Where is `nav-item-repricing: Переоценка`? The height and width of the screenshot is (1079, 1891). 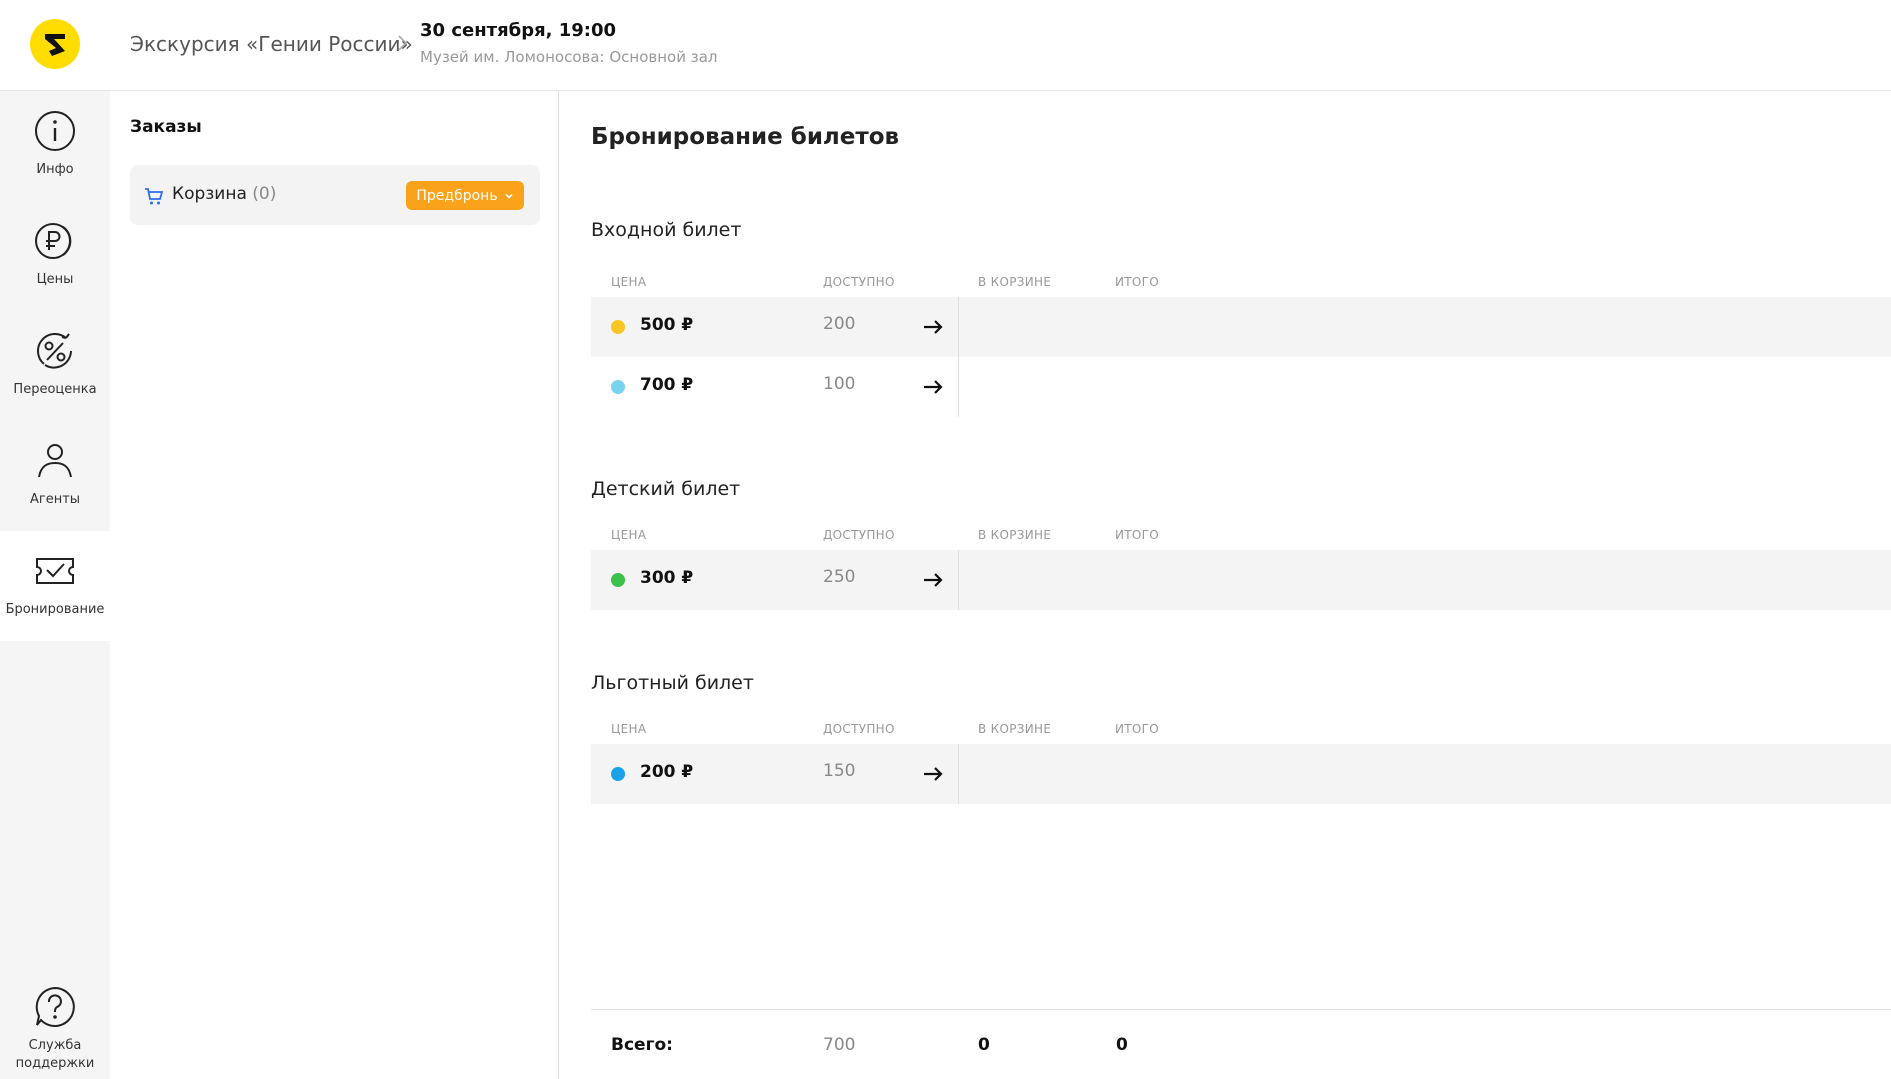
nav-item-repricing: Переоценка is located at coordinates (55, 366).